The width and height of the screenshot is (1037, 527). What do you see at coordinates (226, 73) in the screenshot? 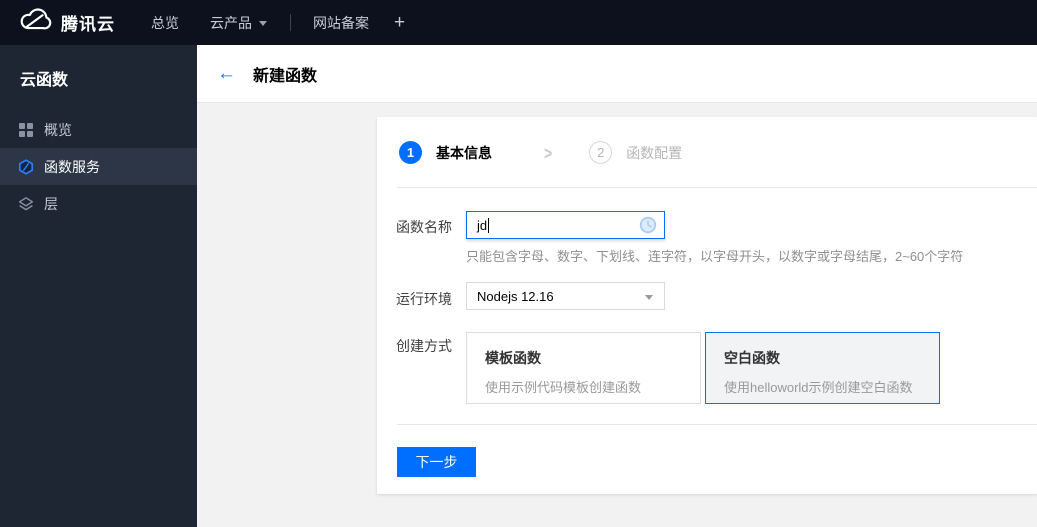
I see `back-arrow-icon: ←` at bounding box center [226, 73].